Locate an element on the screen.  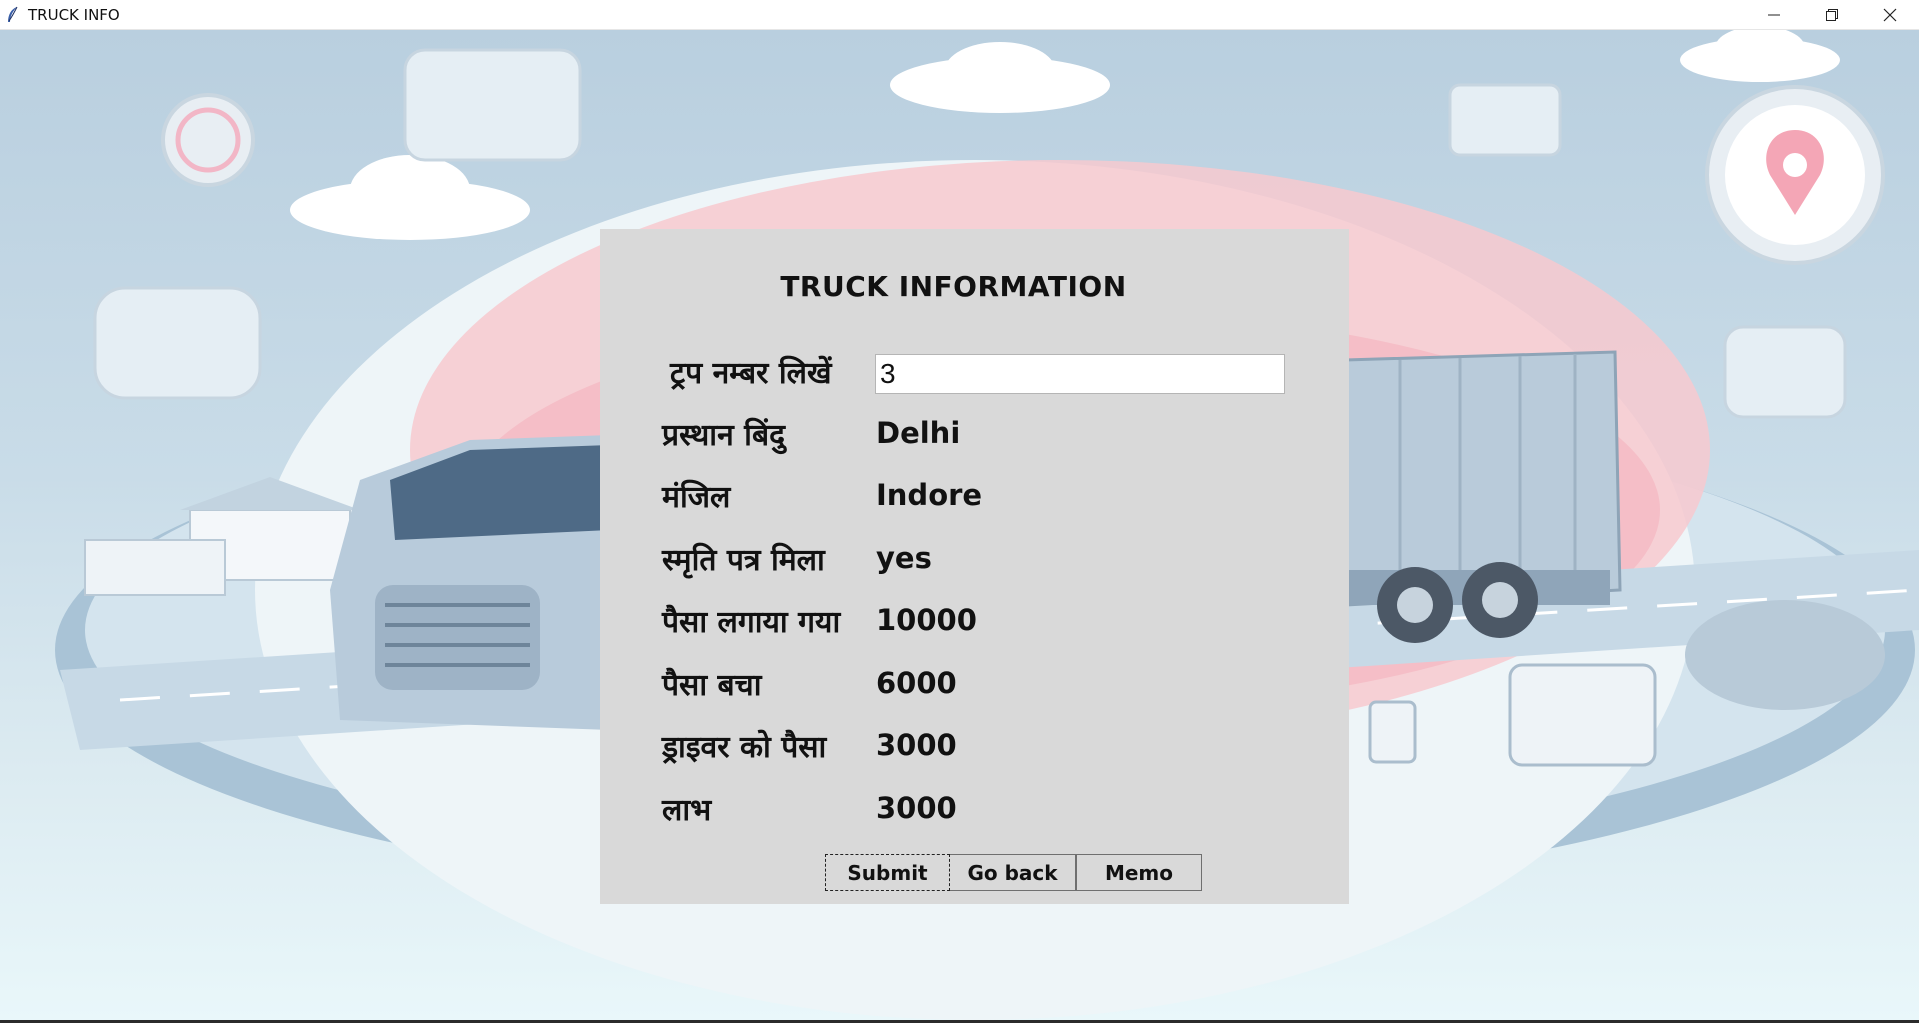
form-title: TRUCK INFORMATION is located at coordinates (953, 286).